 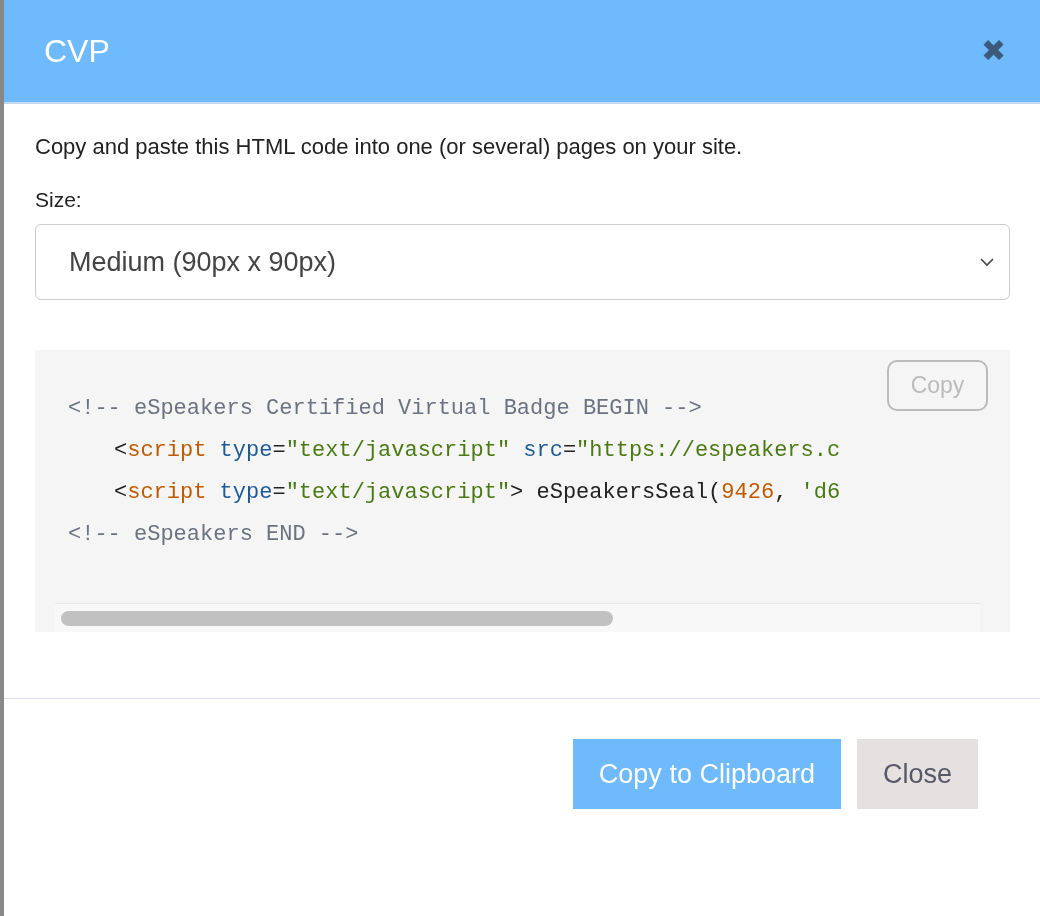 What do you see at coordinates (389, 147) in the screenshot?
I see `instructions-text: Copy and paste this HTML code into one (or several) pages on your site.` at bounding box center [389, 147].